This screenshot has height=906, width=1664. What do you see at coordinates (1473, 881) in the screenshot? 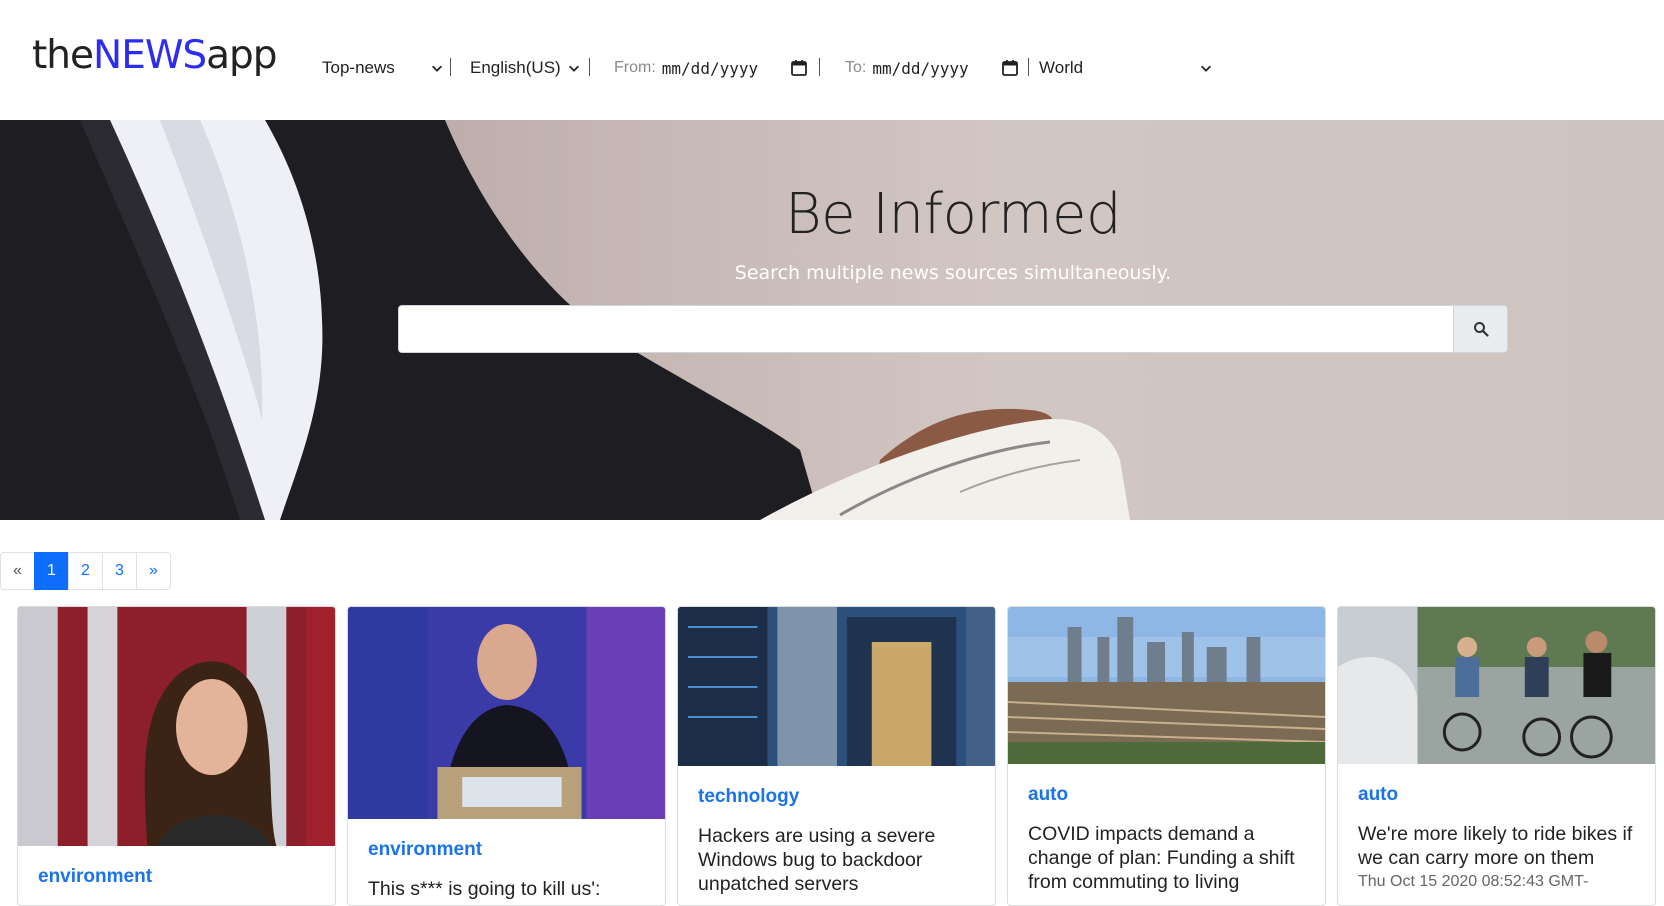
I see `card-date: Thu Oct 15 2020 08:52:43 GMT-` at bounding box center [1473, 881].